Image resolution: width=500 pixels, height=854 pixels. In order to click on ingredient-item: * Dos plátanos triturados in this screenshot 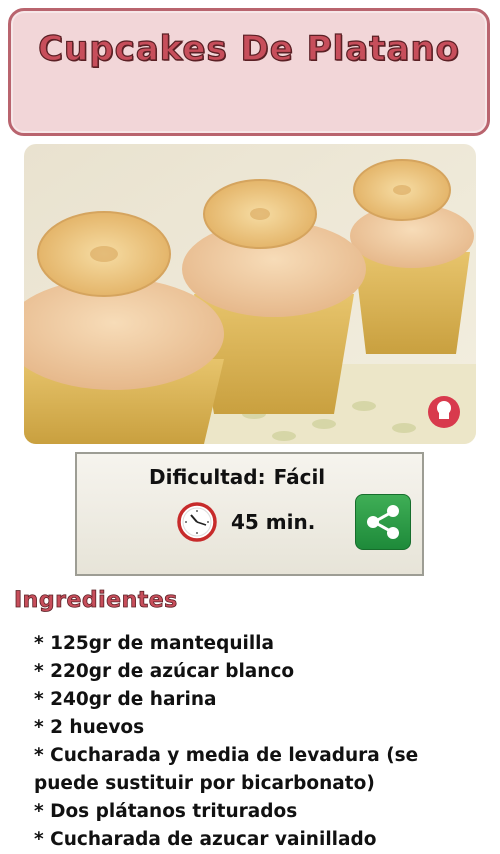, I will do `click(166, 811)`.